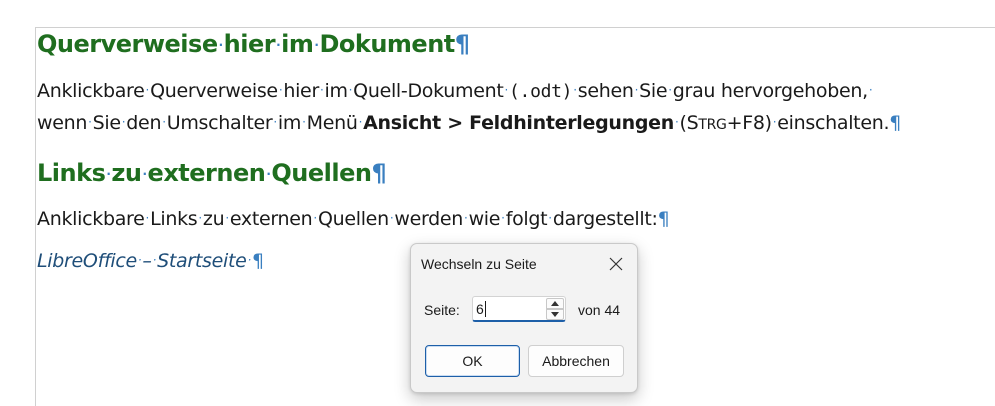 The width and height of the screenshot is (995, 406). Describe the element at coordinates (429, 219) in the screenshot. I see `text-run: werden` at that location.